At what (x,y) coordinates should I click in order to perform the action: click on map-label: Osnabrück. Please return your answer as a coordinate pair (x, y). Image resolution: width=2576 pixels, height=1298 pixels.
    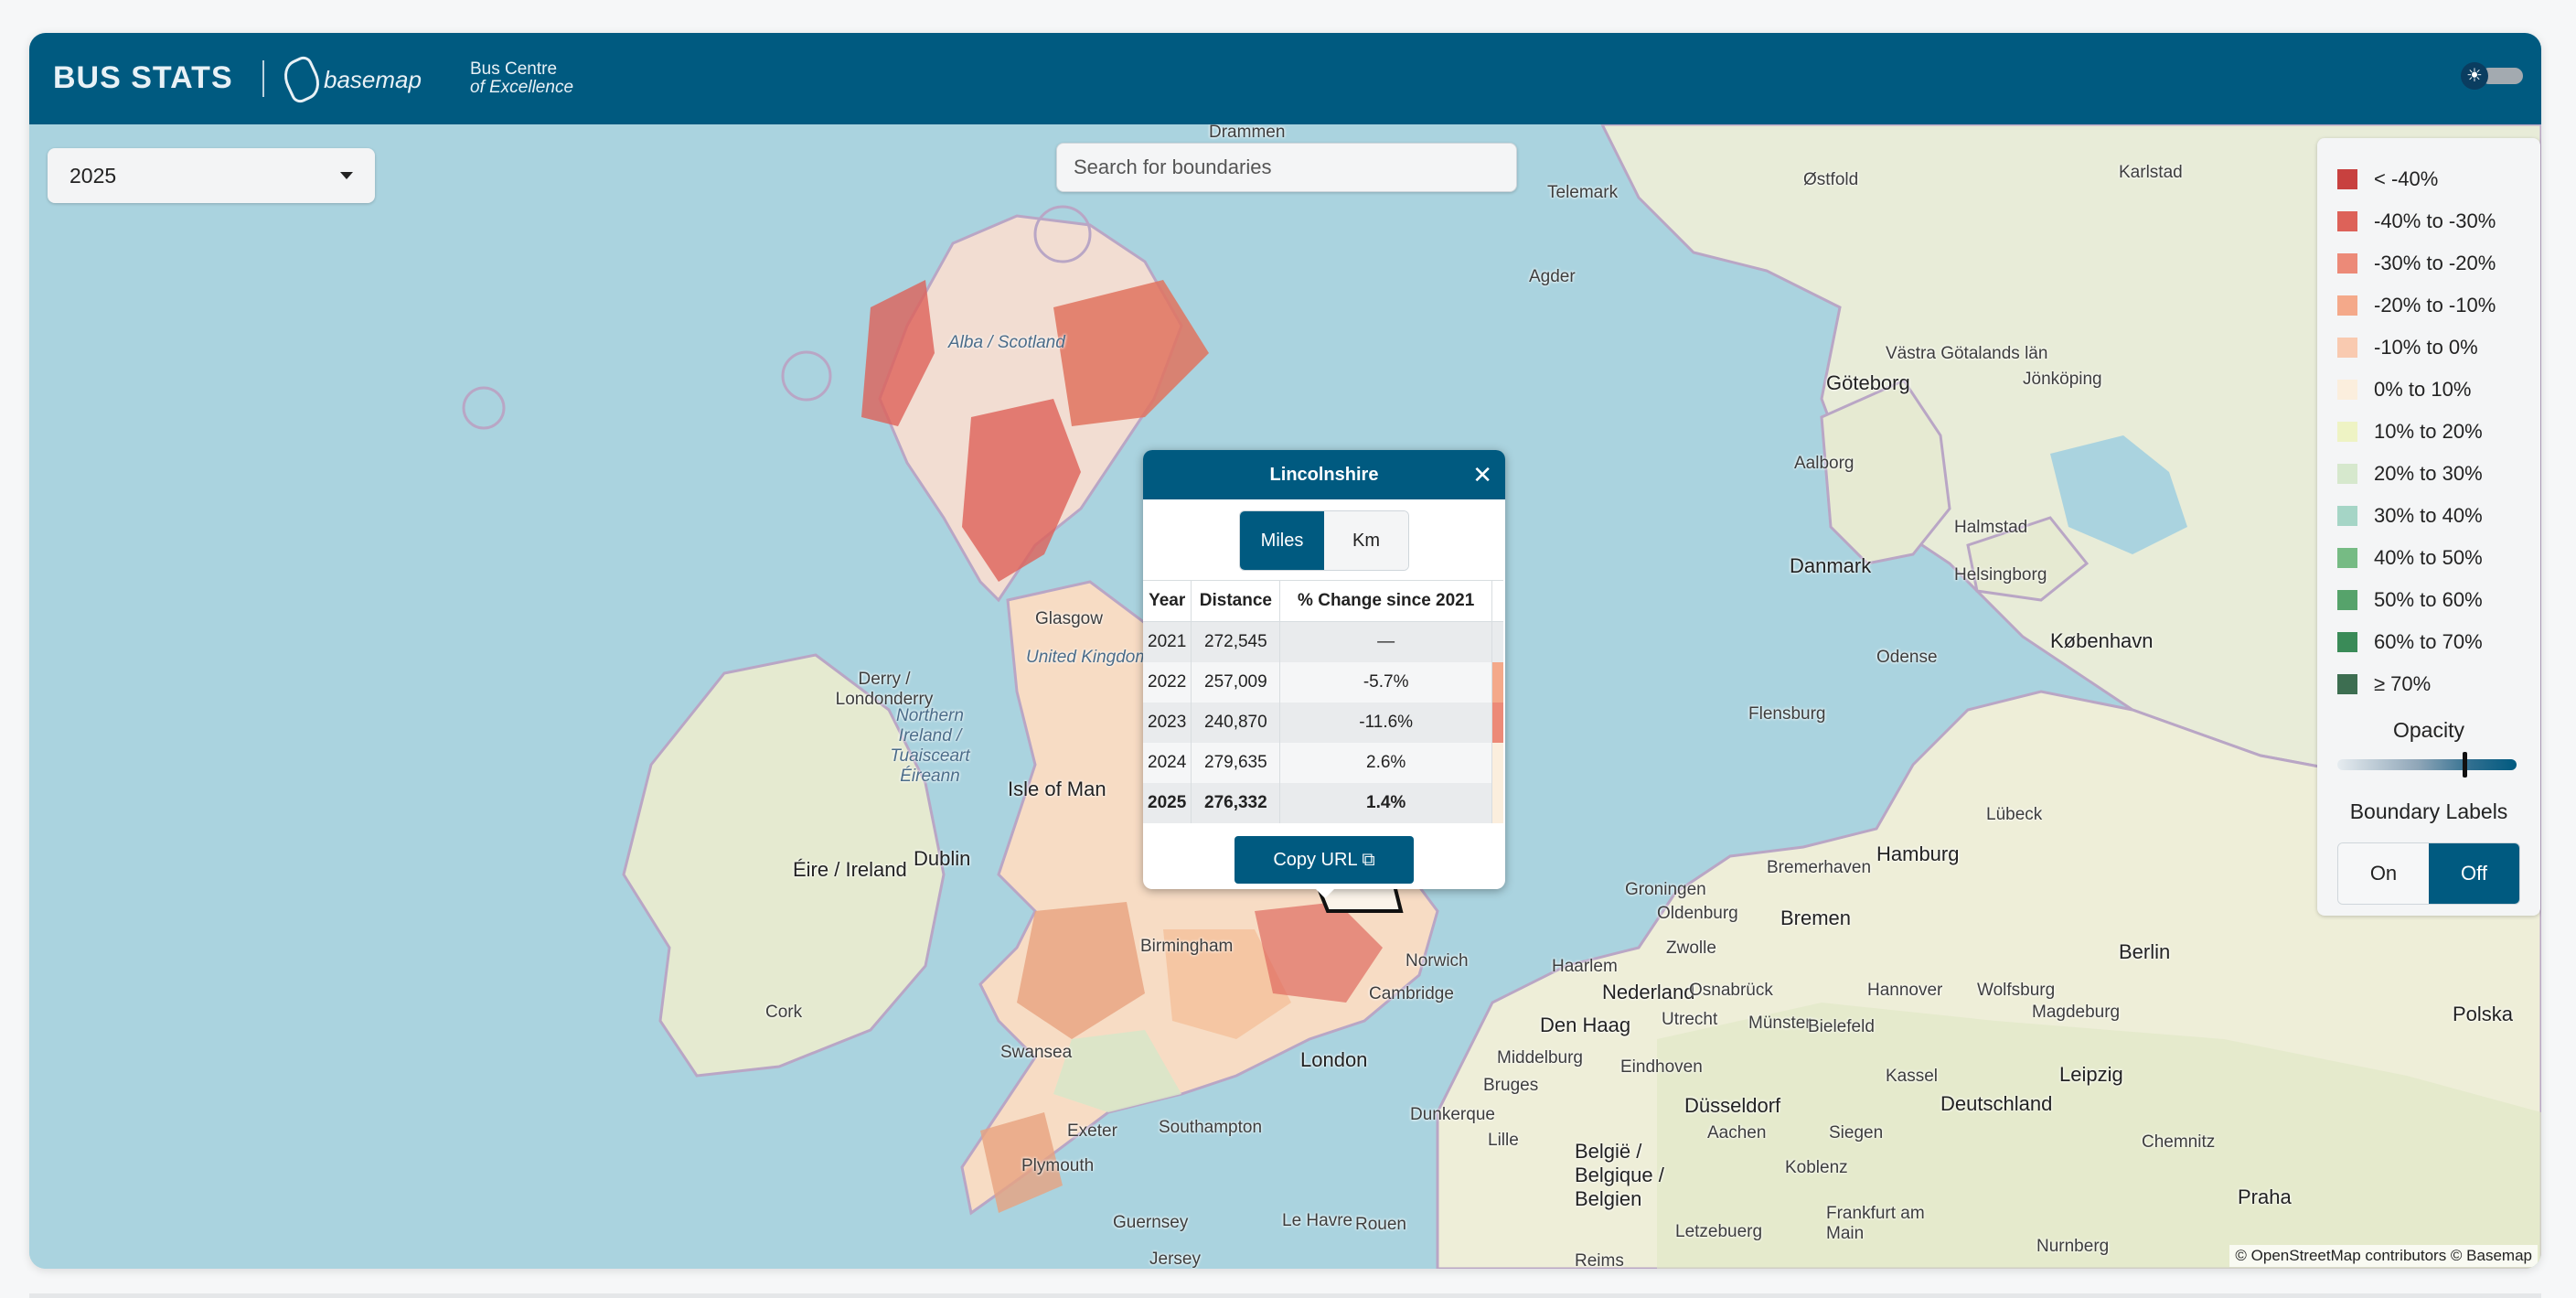
    Looking at the image, I should click on (1731, 990).